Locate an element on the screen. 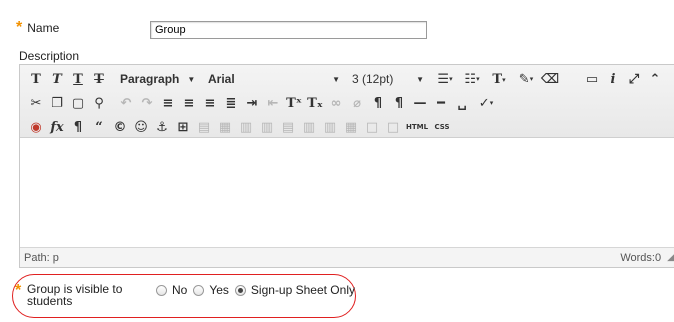  editor-statusbar: Path: p Words:0 ◢ is located at coordinates (347, 257).